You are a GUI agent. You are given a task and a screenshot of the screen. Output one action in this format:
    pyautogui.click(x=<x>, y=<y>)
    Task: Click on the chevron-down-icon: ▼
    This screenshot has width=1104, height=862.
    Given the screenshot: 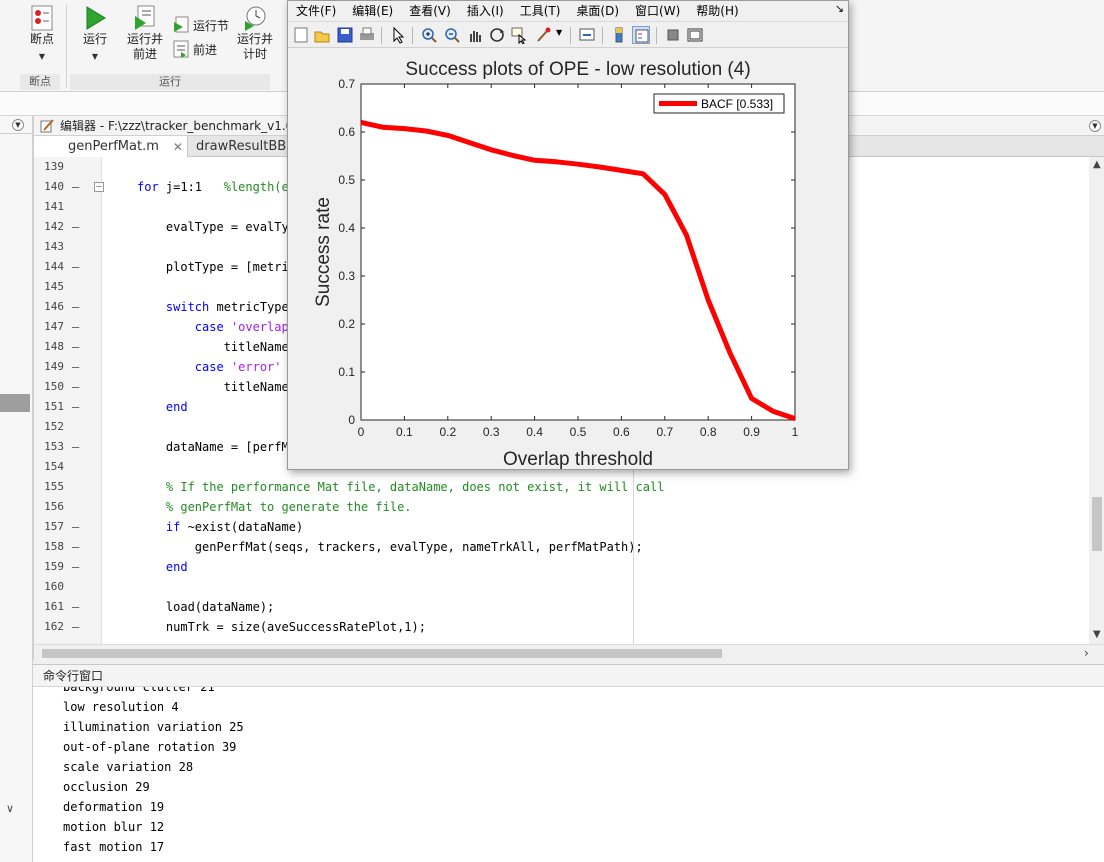 What is the action you would take?
    pyautogui.click(x=559, y=32)
    